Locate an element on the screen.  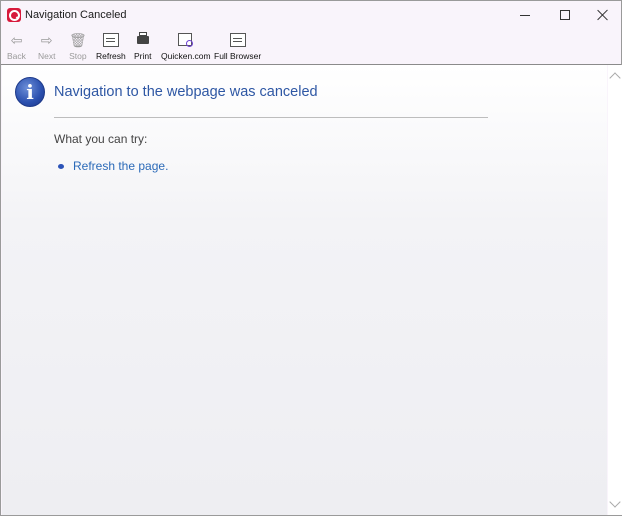
full-browser-button: Full Browser is located at coordinates (237, 47).